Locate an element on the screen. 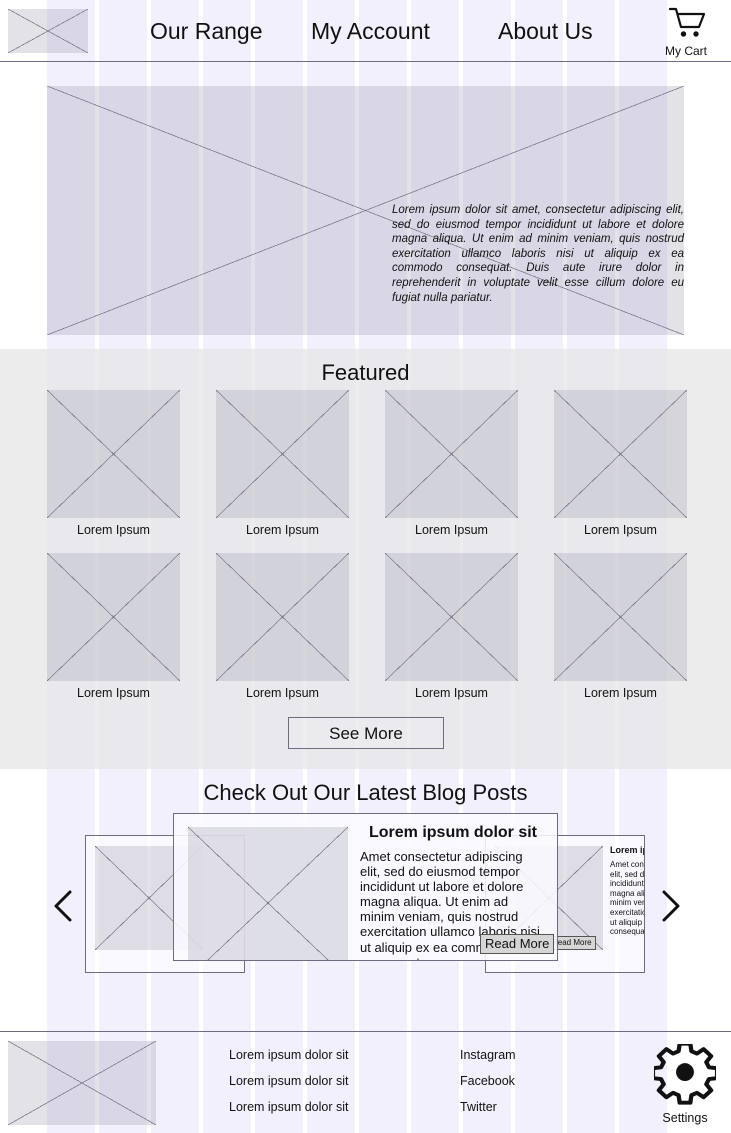 The image size is (731, 1133). footer-social-column: Instagram Facebook Twitter is located at coordinates (488, 1087).